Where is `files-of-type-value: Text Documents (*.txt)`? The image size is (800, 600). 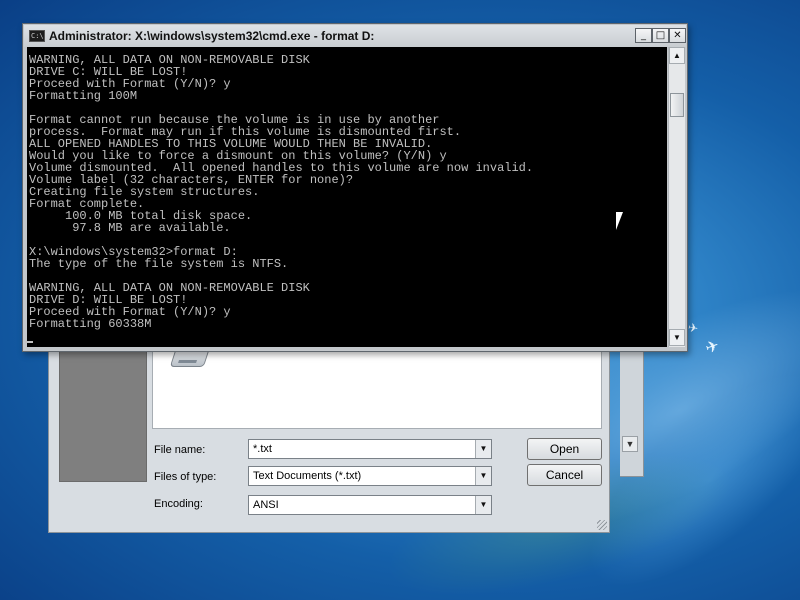 files-of-type-value: Text Documents (*.txt) is located at coordinates (307, 476).